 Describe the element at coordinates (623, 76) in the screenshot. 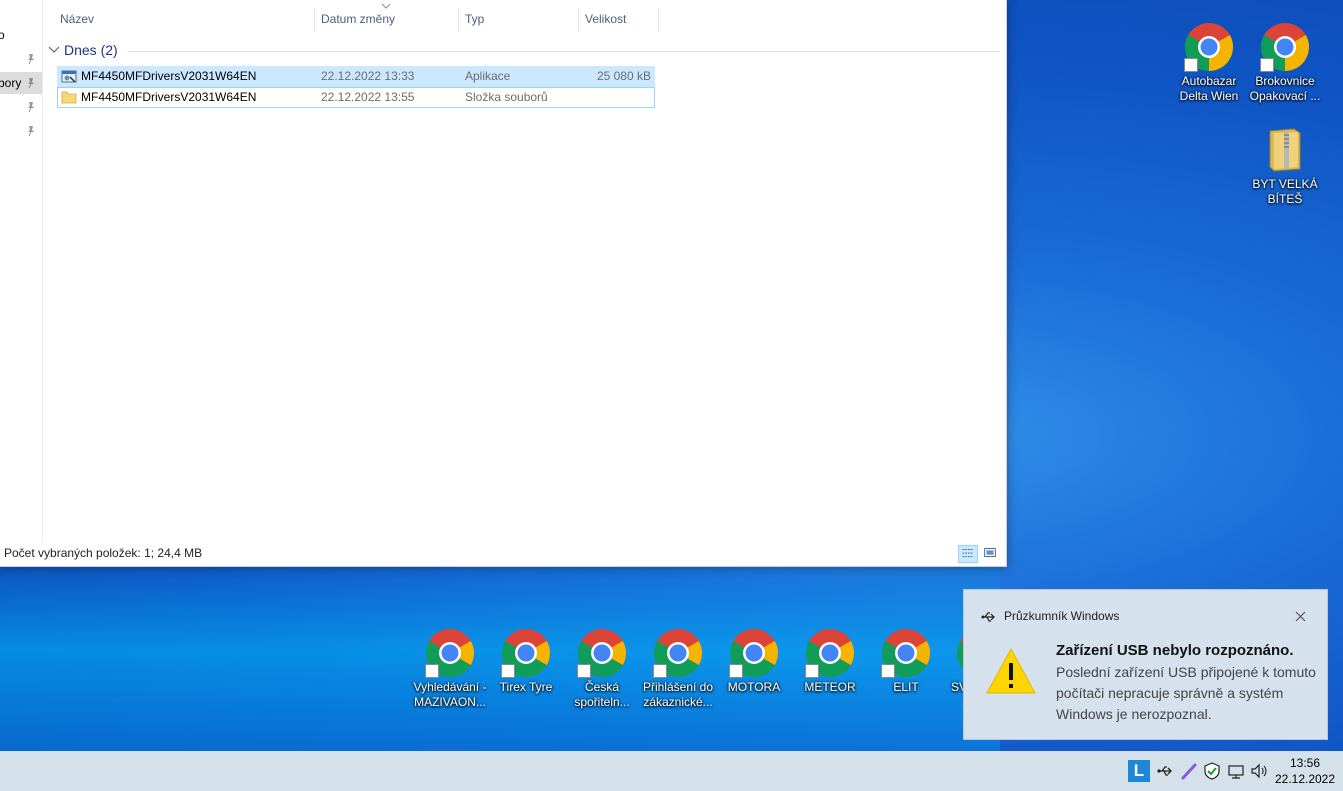

I see `file-size: 25 080 kB` at that location.